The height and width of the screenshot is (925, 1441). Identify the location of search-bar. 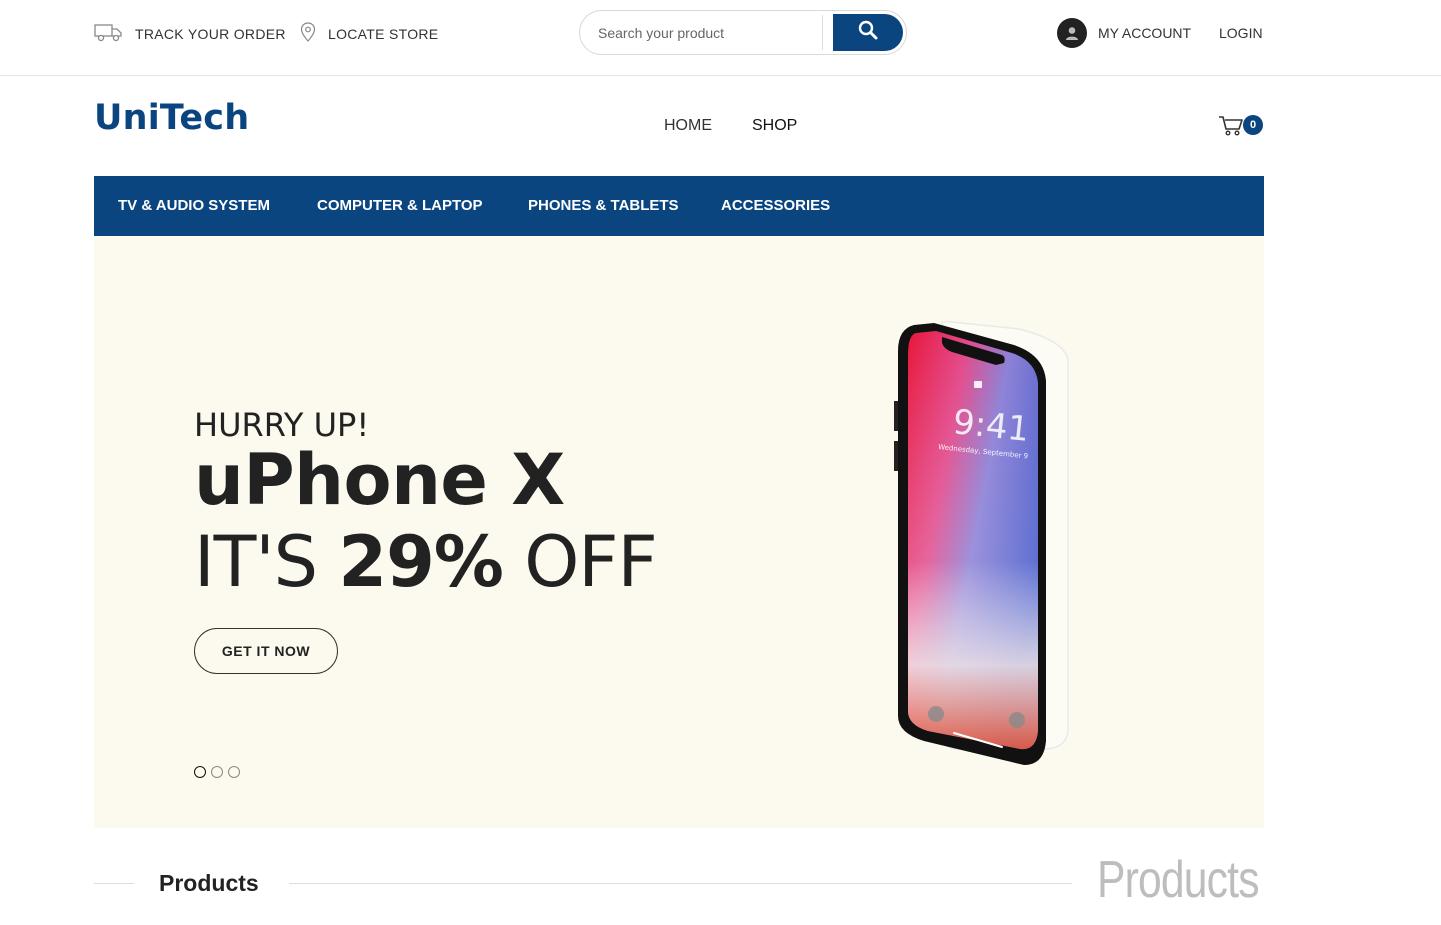
(743, 32).